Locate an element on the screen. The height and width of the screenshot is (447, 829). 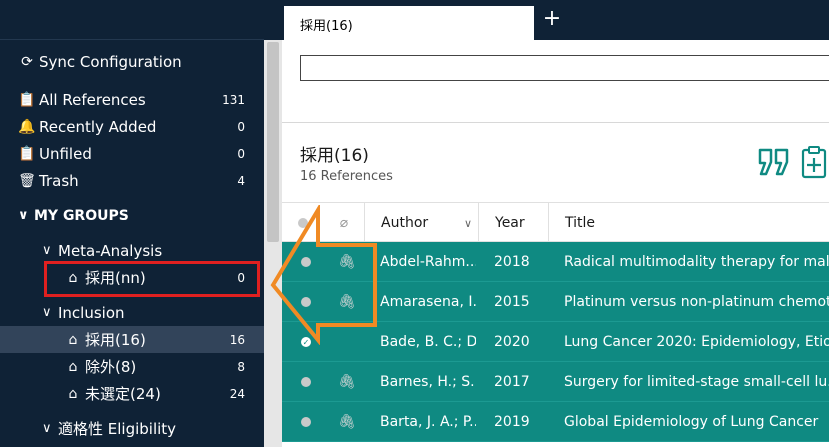
title-header-label: Title is located at coordinates (580, 223).